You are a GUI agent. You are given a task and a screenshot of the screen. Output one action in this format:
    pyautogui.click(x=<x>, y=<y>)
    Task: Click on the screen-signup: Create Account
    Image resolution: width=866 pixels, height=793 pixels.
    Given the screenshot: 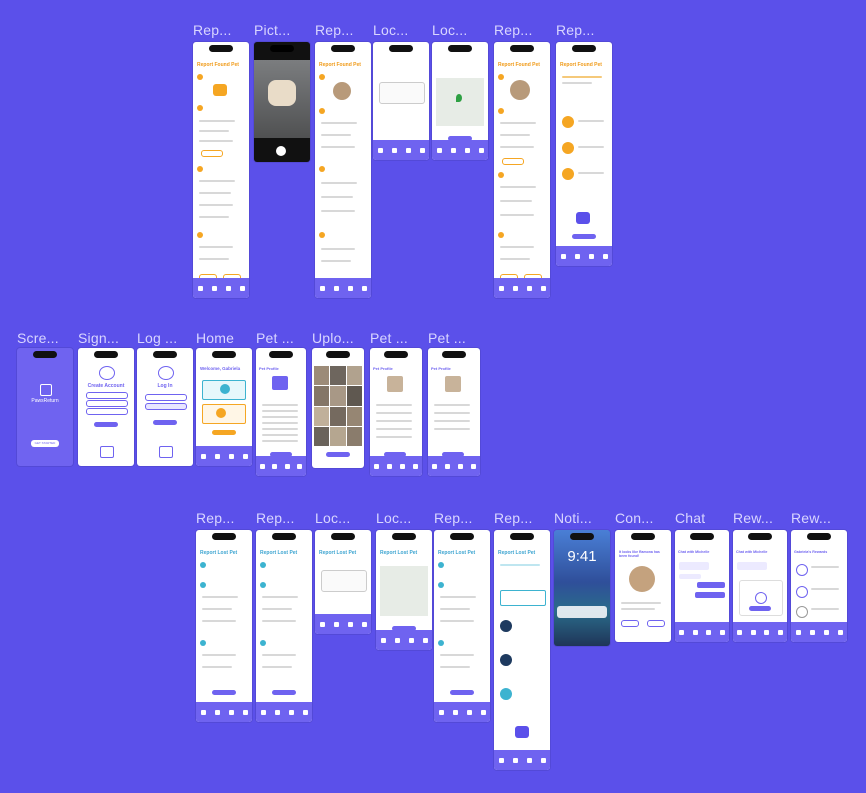 What is the action you would take?
    pyautogui.click(x=106, y=407)
    